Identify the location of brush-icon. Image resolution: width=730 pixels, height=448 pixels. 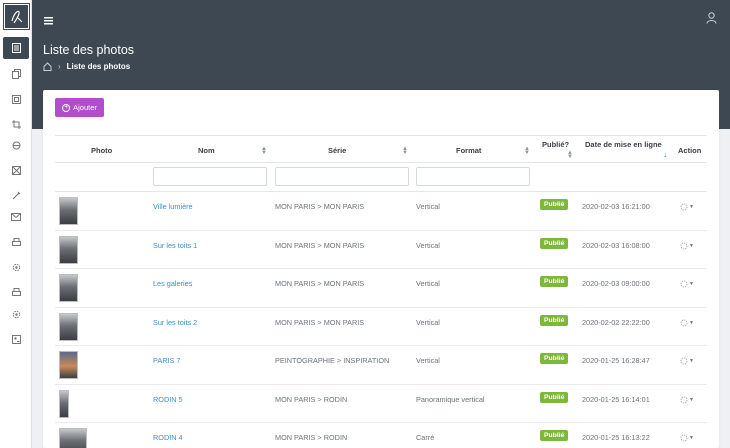
(16, 195).